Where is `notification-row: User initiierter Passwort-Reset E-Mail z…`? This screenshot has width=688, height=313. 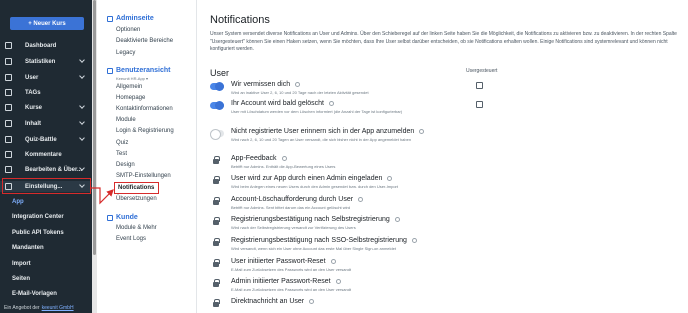
notification-row: User initiierter Passwort-Reset E-Mail z… is located at coordinates (449, 268).